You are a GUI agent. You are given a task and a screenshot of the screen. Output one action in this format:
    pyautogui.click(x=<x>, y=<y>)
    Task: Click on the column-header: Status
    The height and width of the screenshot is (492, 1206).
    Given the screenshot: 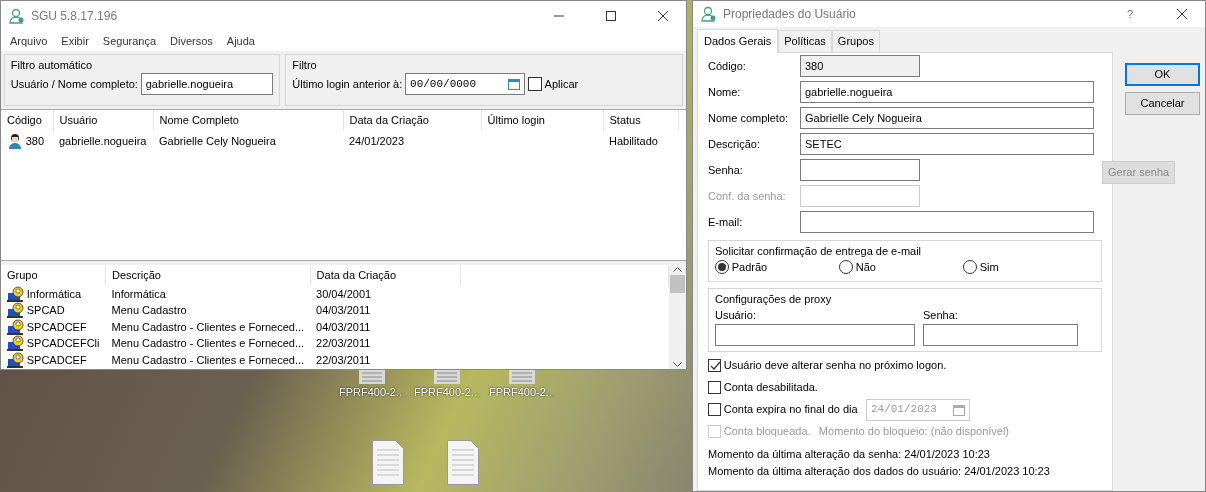 What is the action you would take?
    pyautogui.click(x=640, y=120)
    